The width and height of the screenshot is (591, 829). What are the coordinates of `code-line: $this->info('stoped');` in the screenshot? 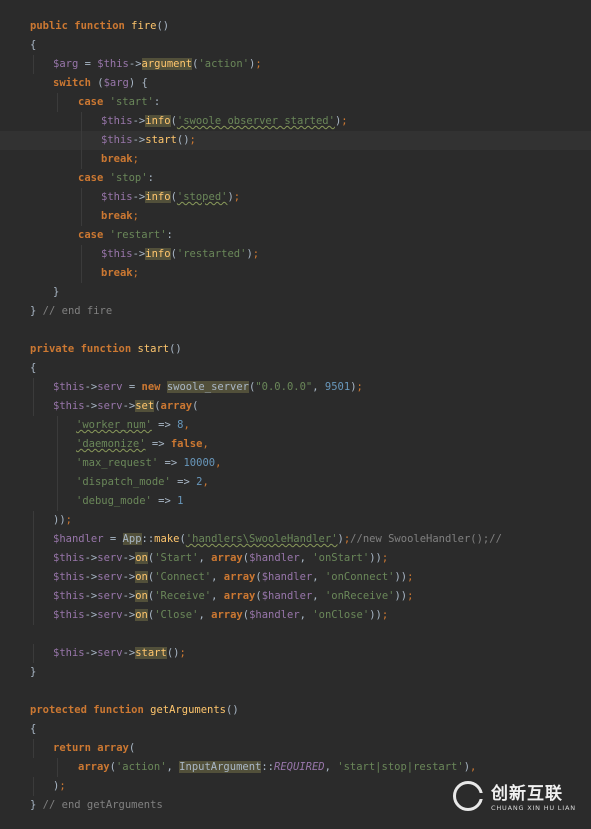 It's located at (295, 197).